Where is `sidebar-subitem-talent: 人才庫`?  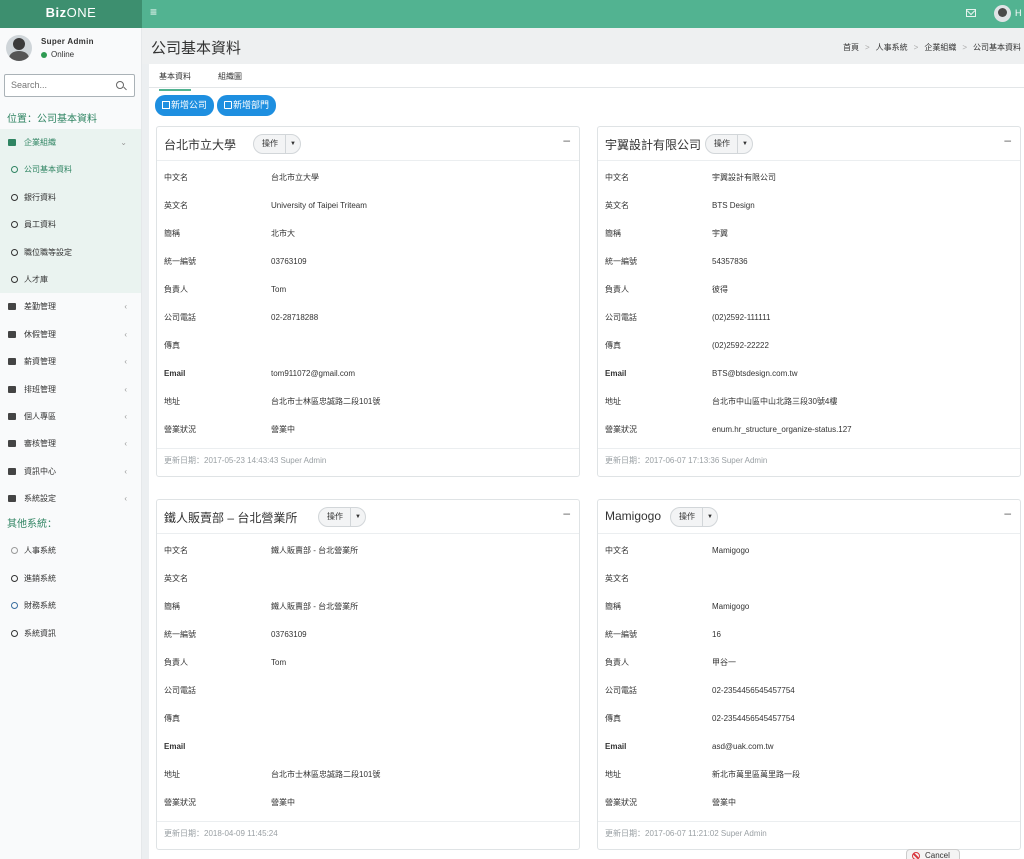 sidebar-subitem-talent: 人才庫 is located at coordinates (70, 279).